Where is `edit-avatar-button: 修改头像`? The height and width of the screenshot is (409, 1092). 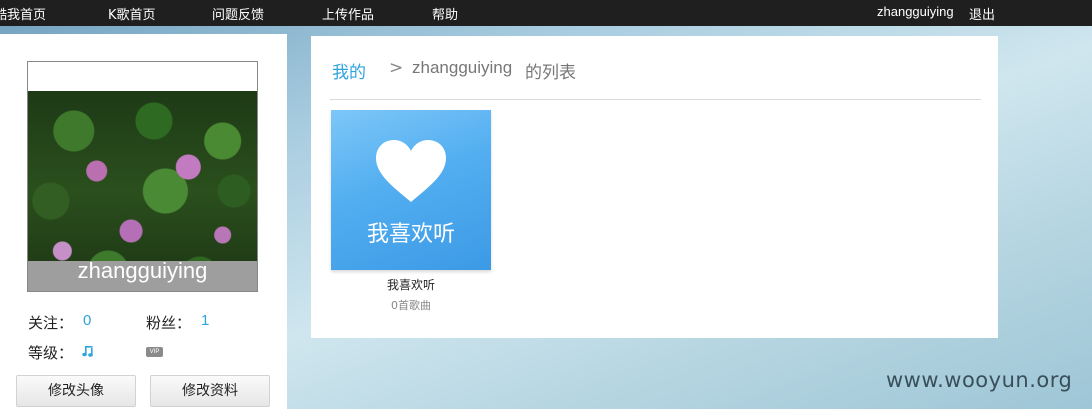
edit-avatar-button: 修改头像 is located at coordinates (76, 391).